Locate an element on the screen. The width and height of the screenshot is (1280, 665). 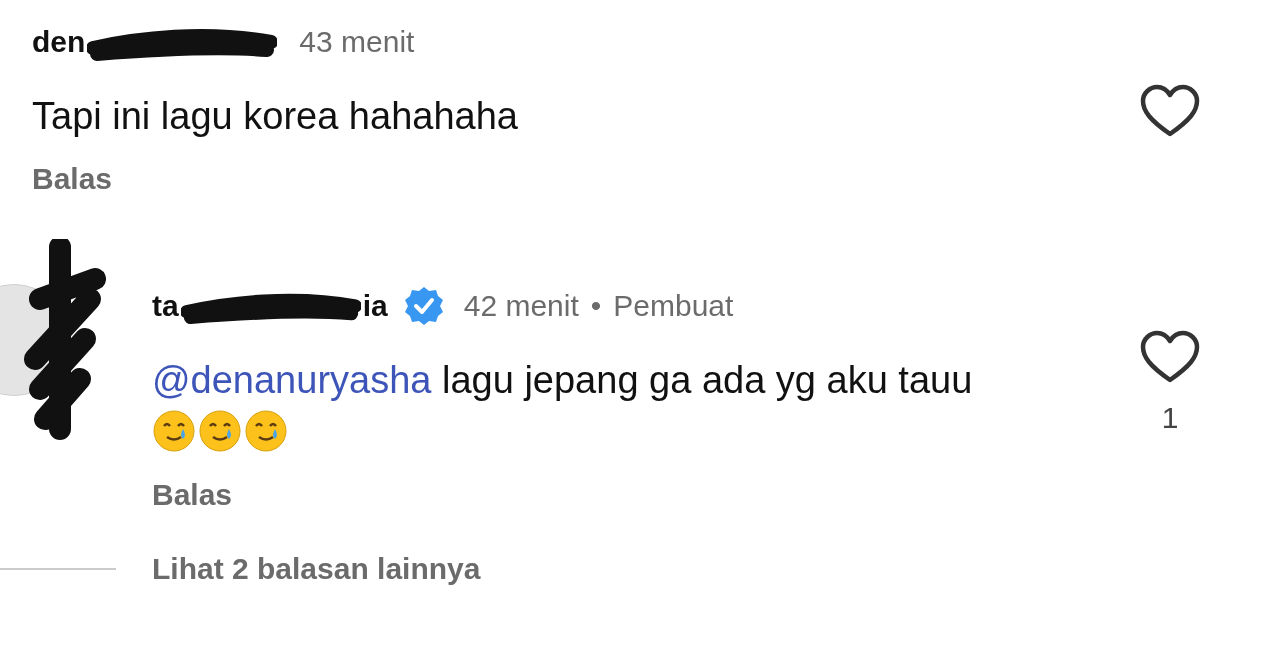
username: ia is located at coordinates (375, 306).